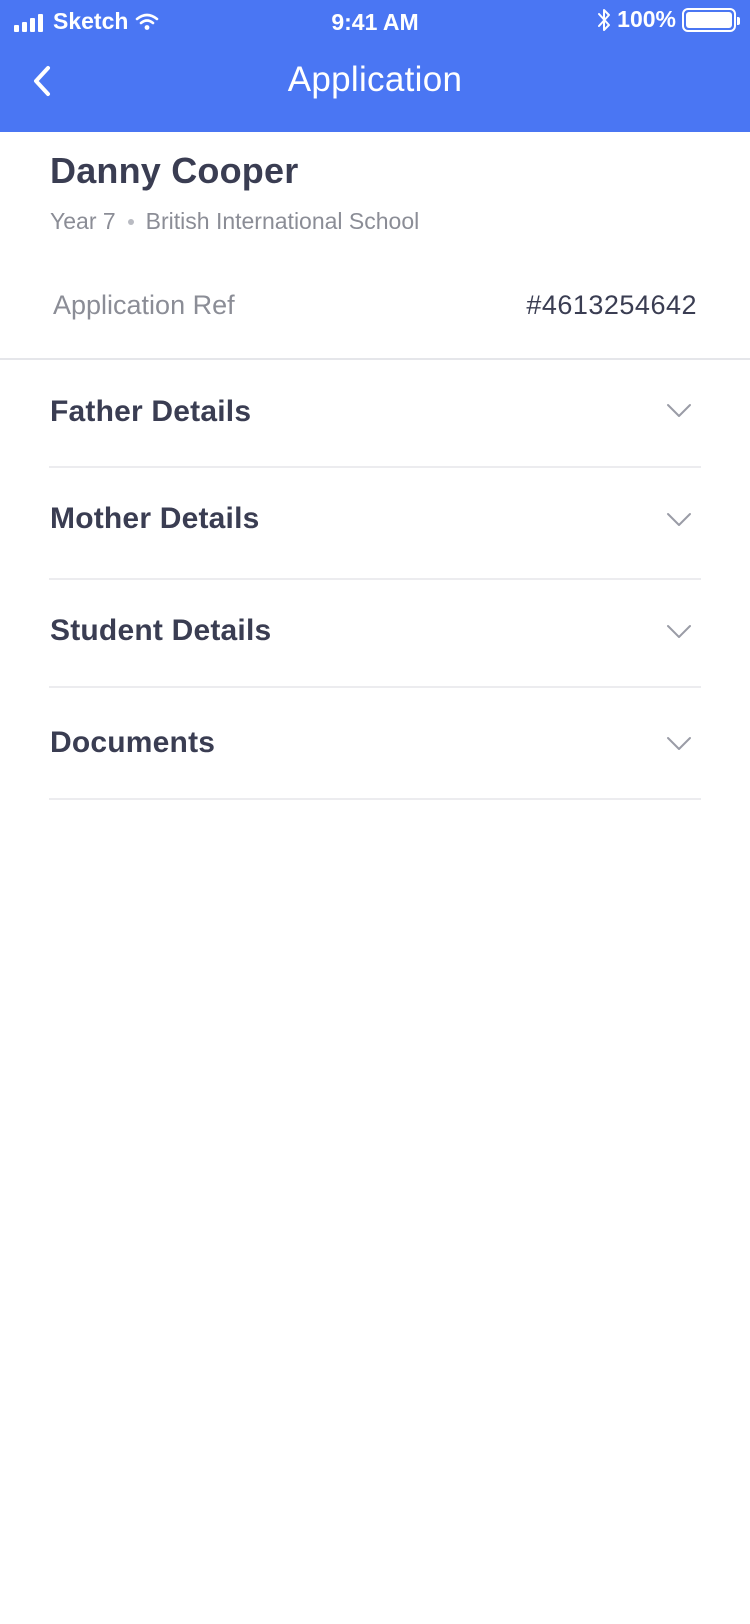 The image size is (750, 1624). What do you see at coordinates (155, 518) in the screenshot?
I see `section-label: Mother Details` at bounding box center [155, 518].